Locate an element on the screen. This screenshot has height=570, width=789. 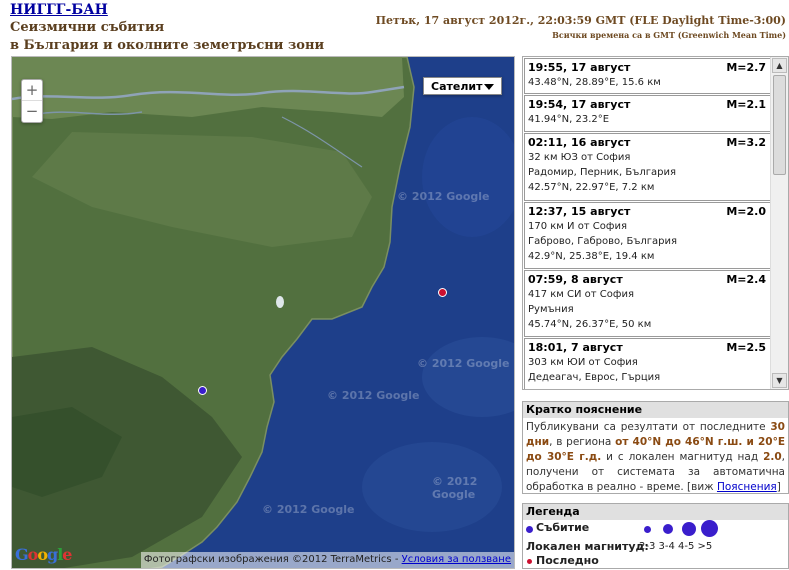
page-subtitle-line1: Сеизмични събития is located at coordinates (87, 27).